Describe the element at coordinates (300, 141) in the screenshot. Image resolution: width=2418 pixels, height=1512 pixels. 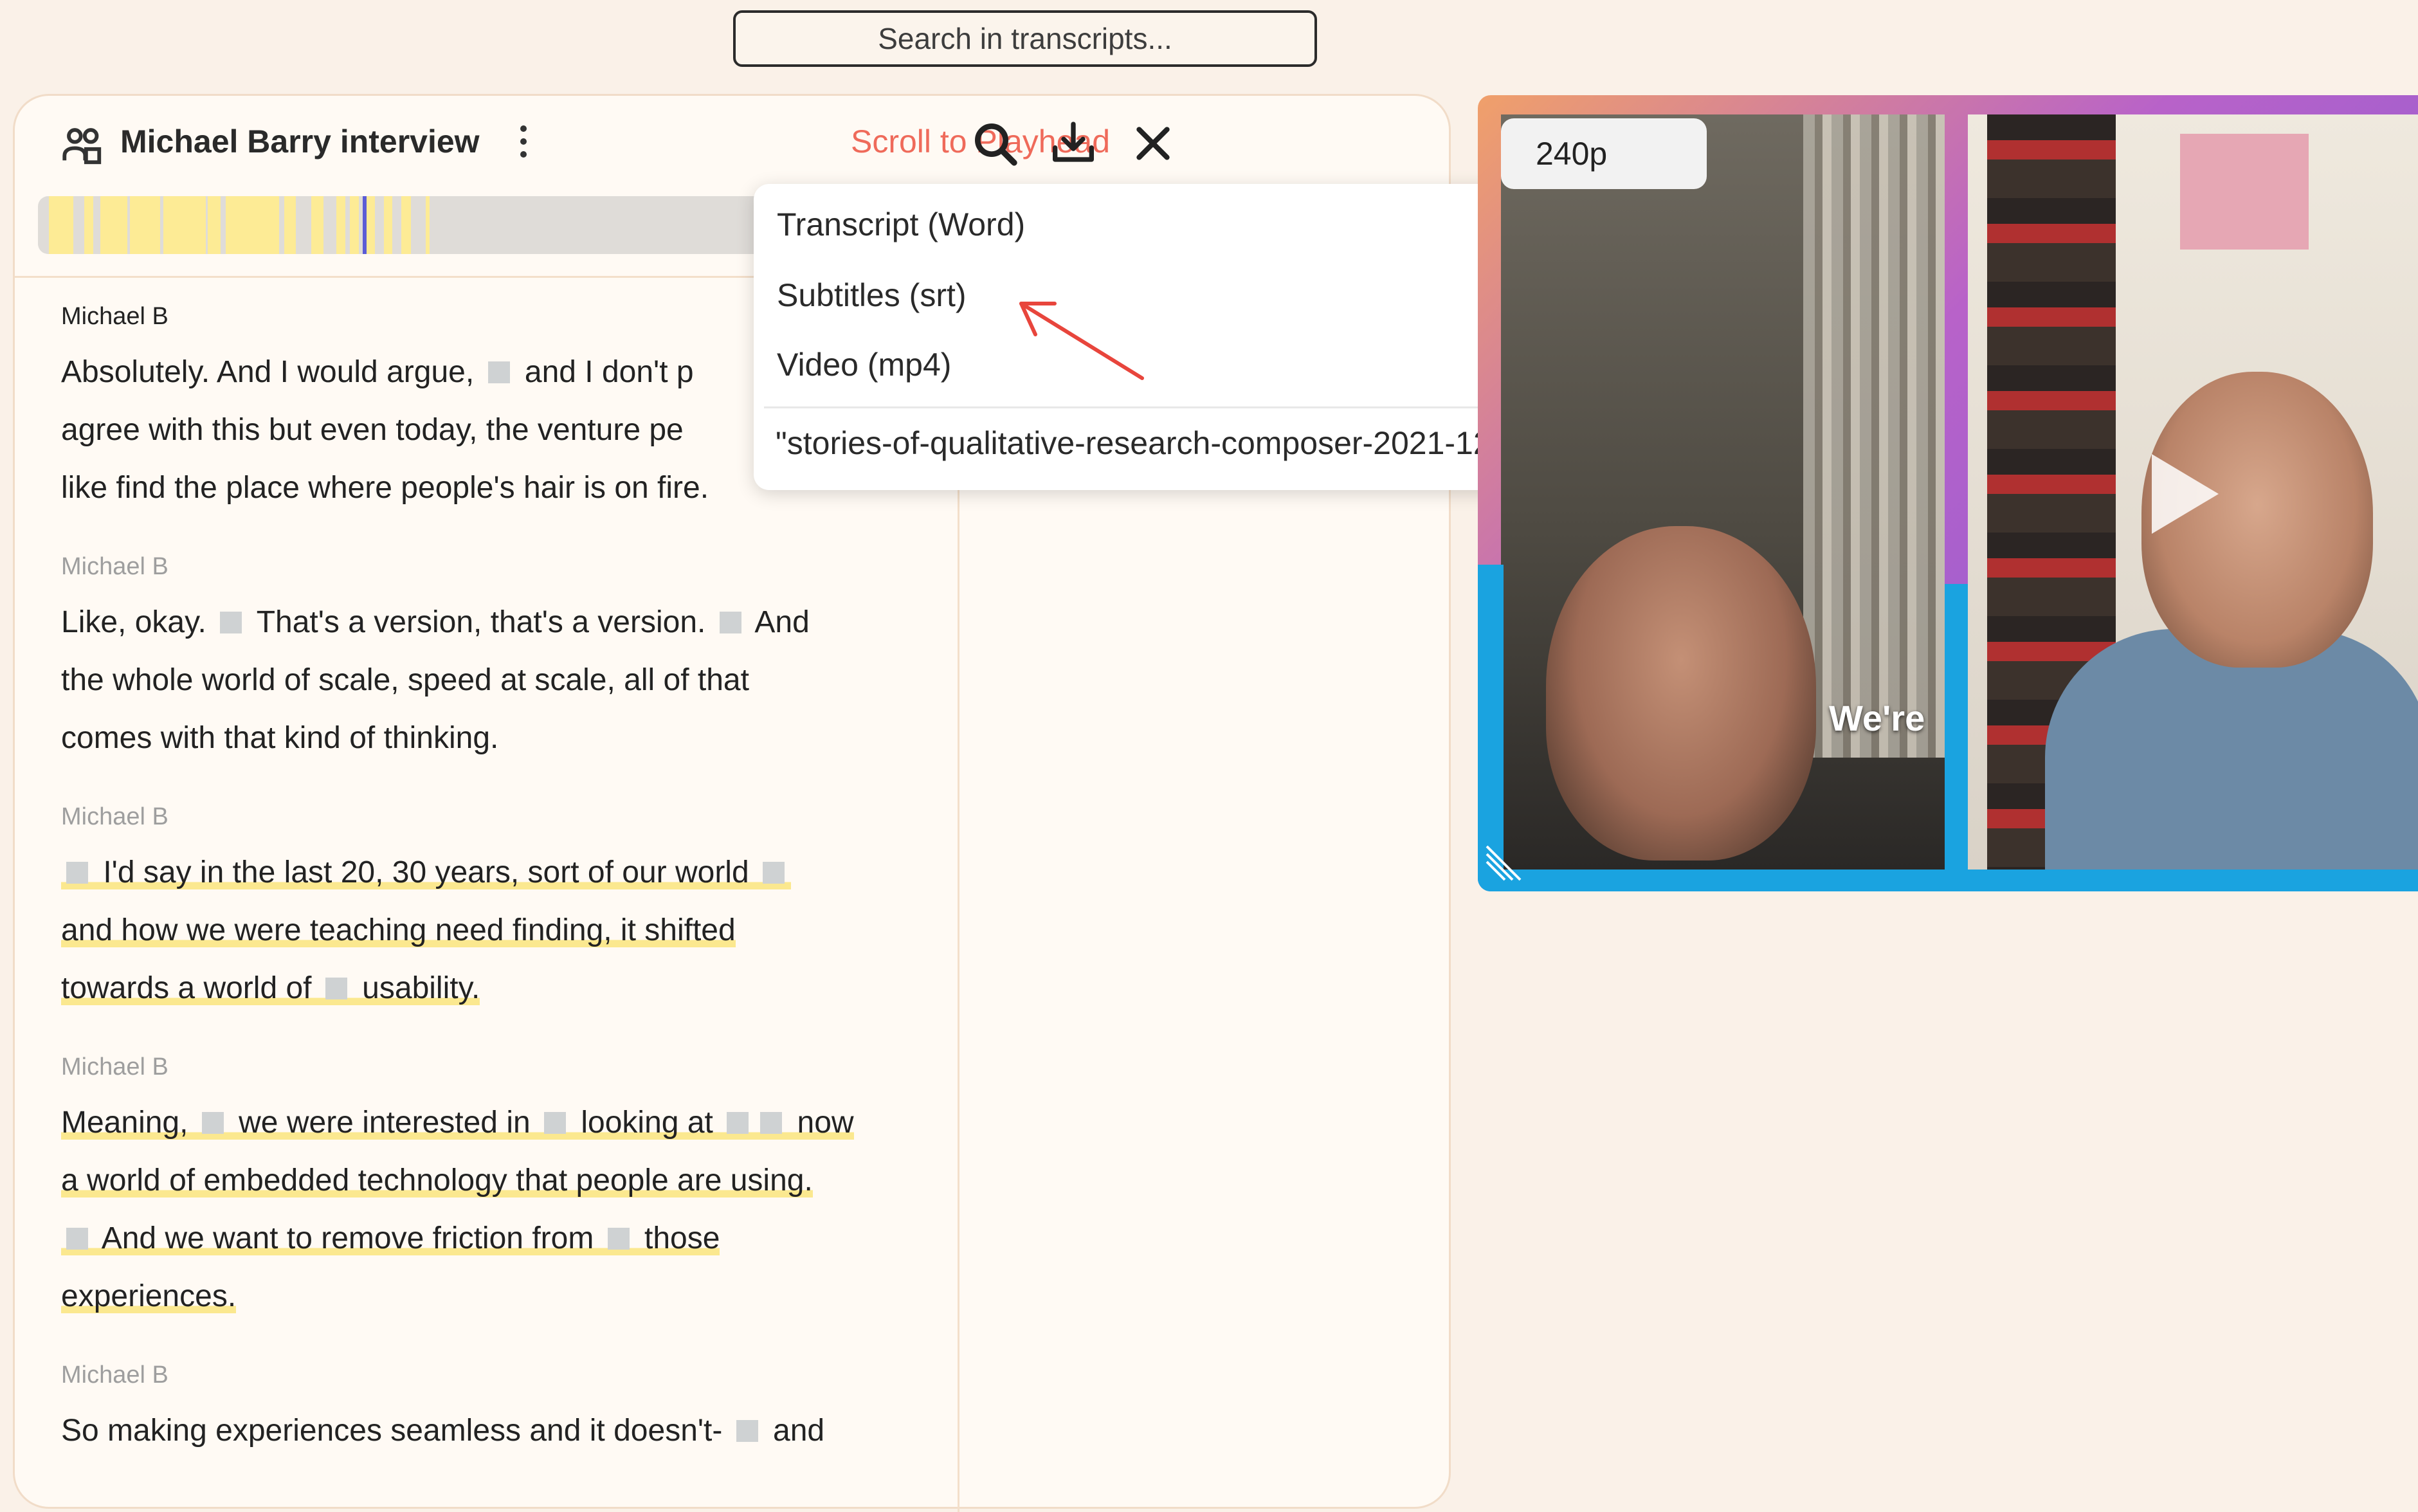
I see `interview-title: Michael Barry interview` at that location.